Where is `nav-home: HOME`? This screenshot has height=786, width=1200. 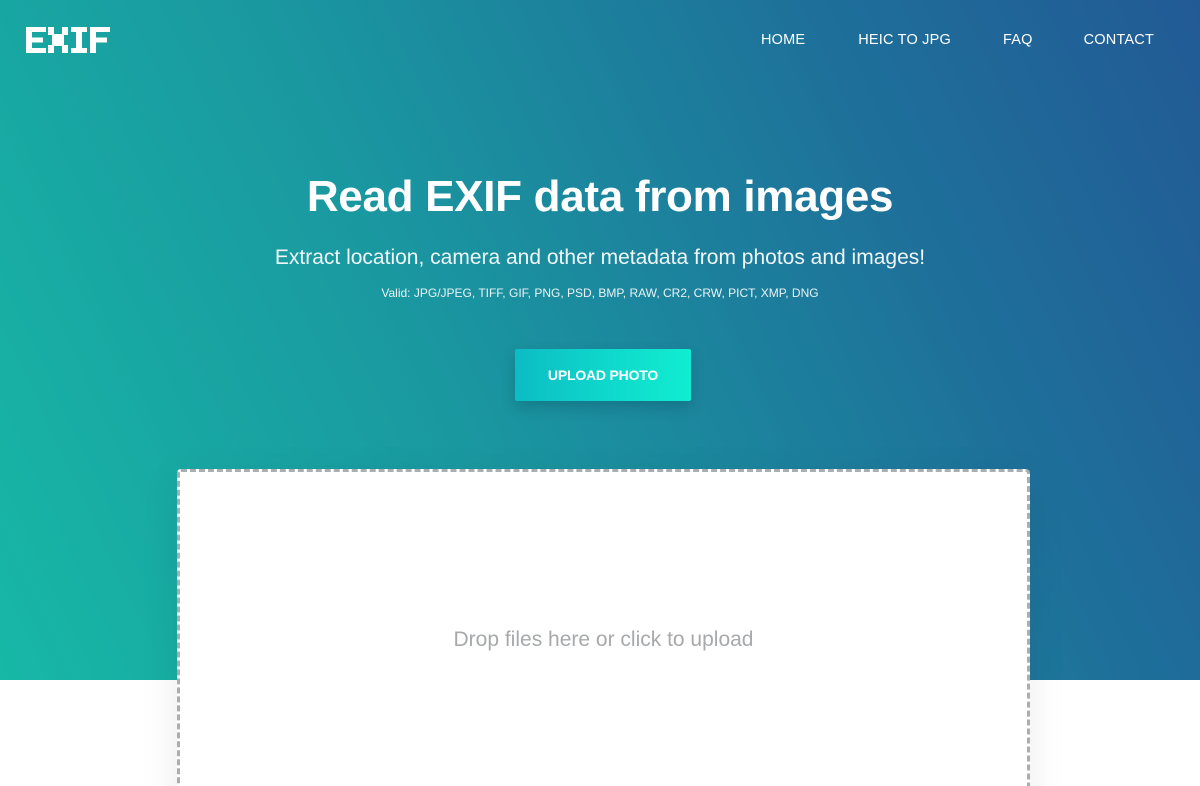 nav-home: HOME is located at coordinates (783, 40).